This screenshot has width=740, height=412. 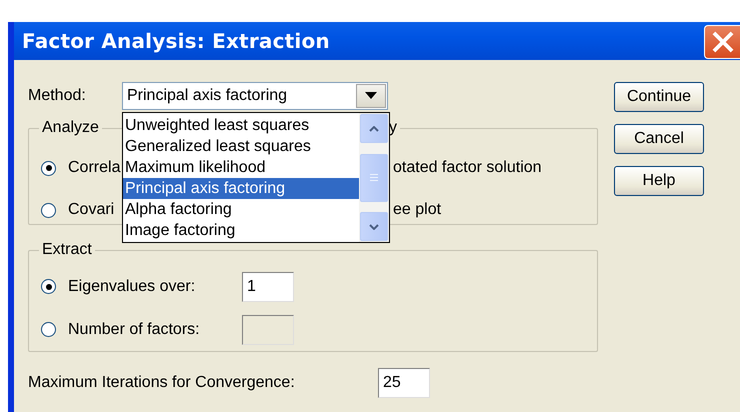 What do you see at coordinates (241, 146) in the screenshot?
I see `dropdown-option: Generalized least squares` at bounding box center [241, 146].